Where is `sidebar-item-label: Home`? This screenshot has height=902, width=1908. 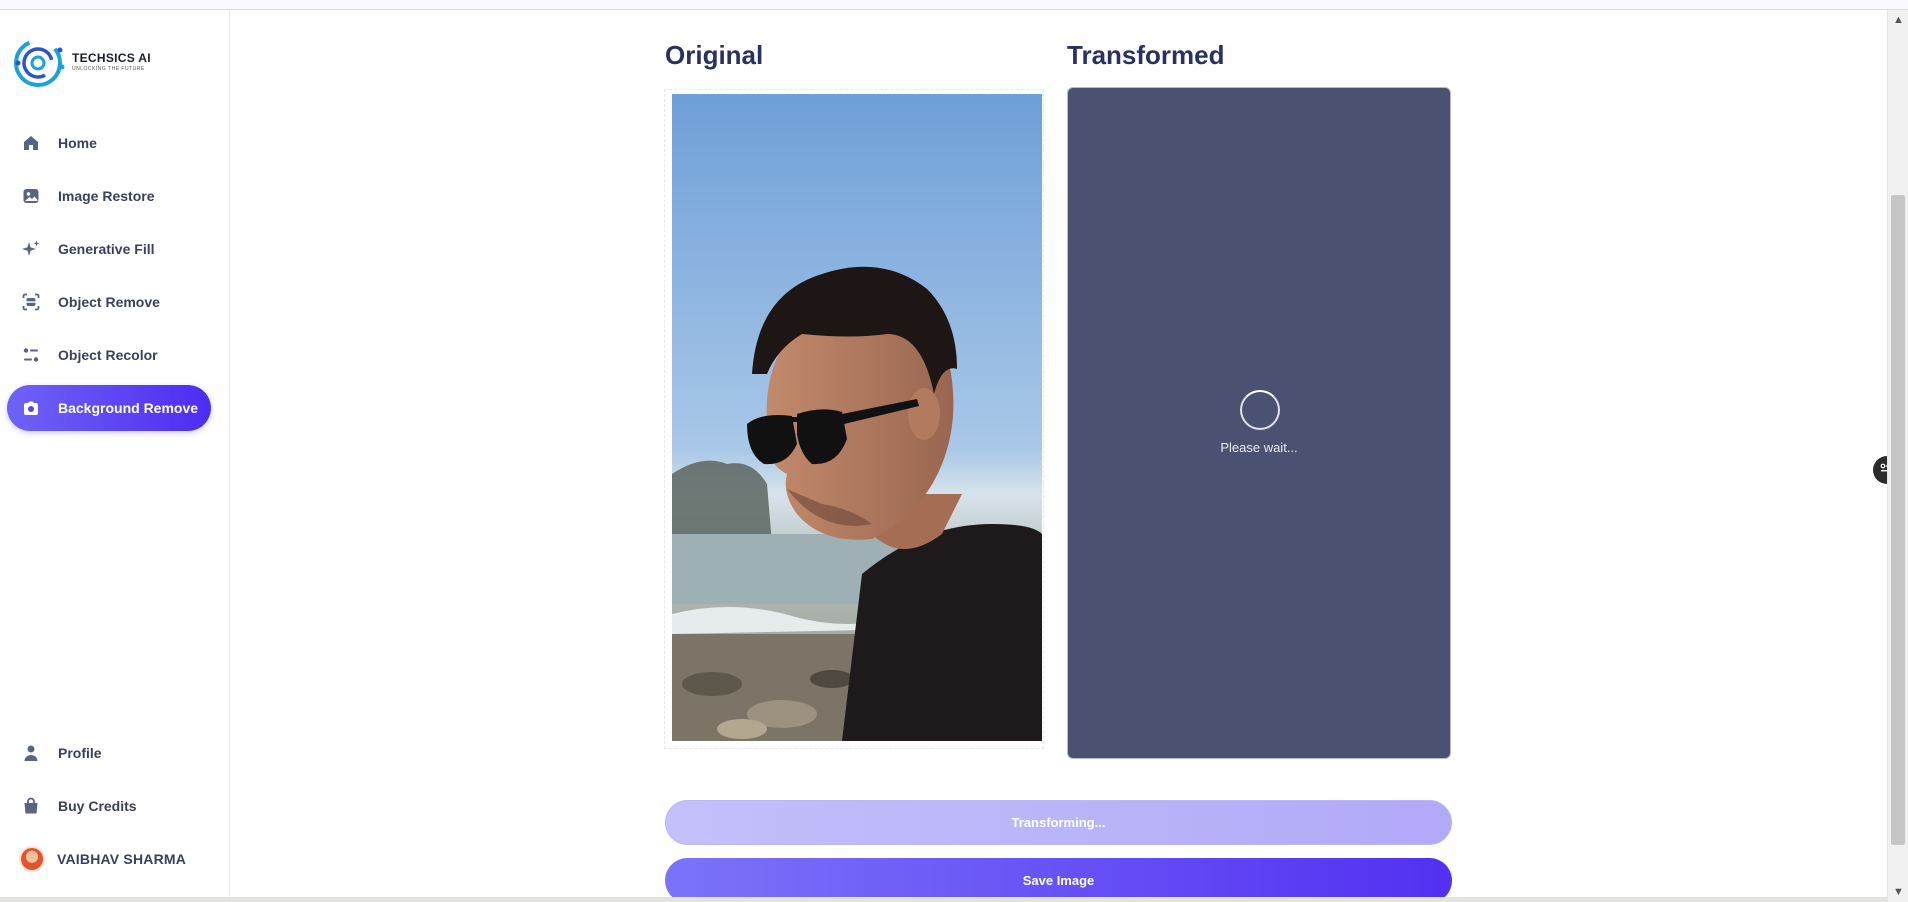 sidebar-item-label: Home is located at coordinates (77, 143).